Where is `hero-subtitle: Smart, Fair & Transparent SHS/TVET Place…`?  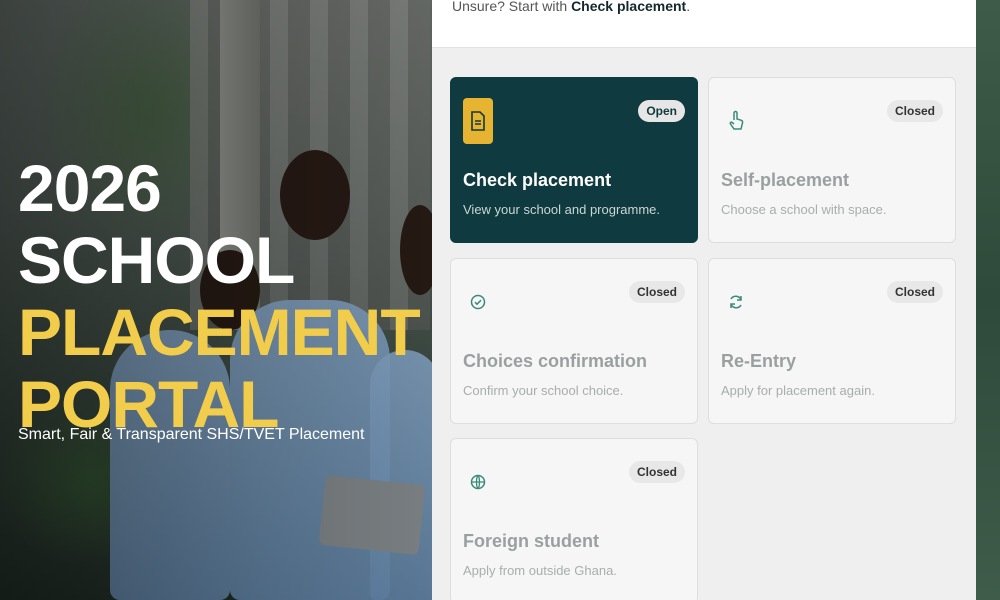
hero-subtitle: Smart, Fair & Transparent SHS/TVET Place… is located at coordinates (191, 434).